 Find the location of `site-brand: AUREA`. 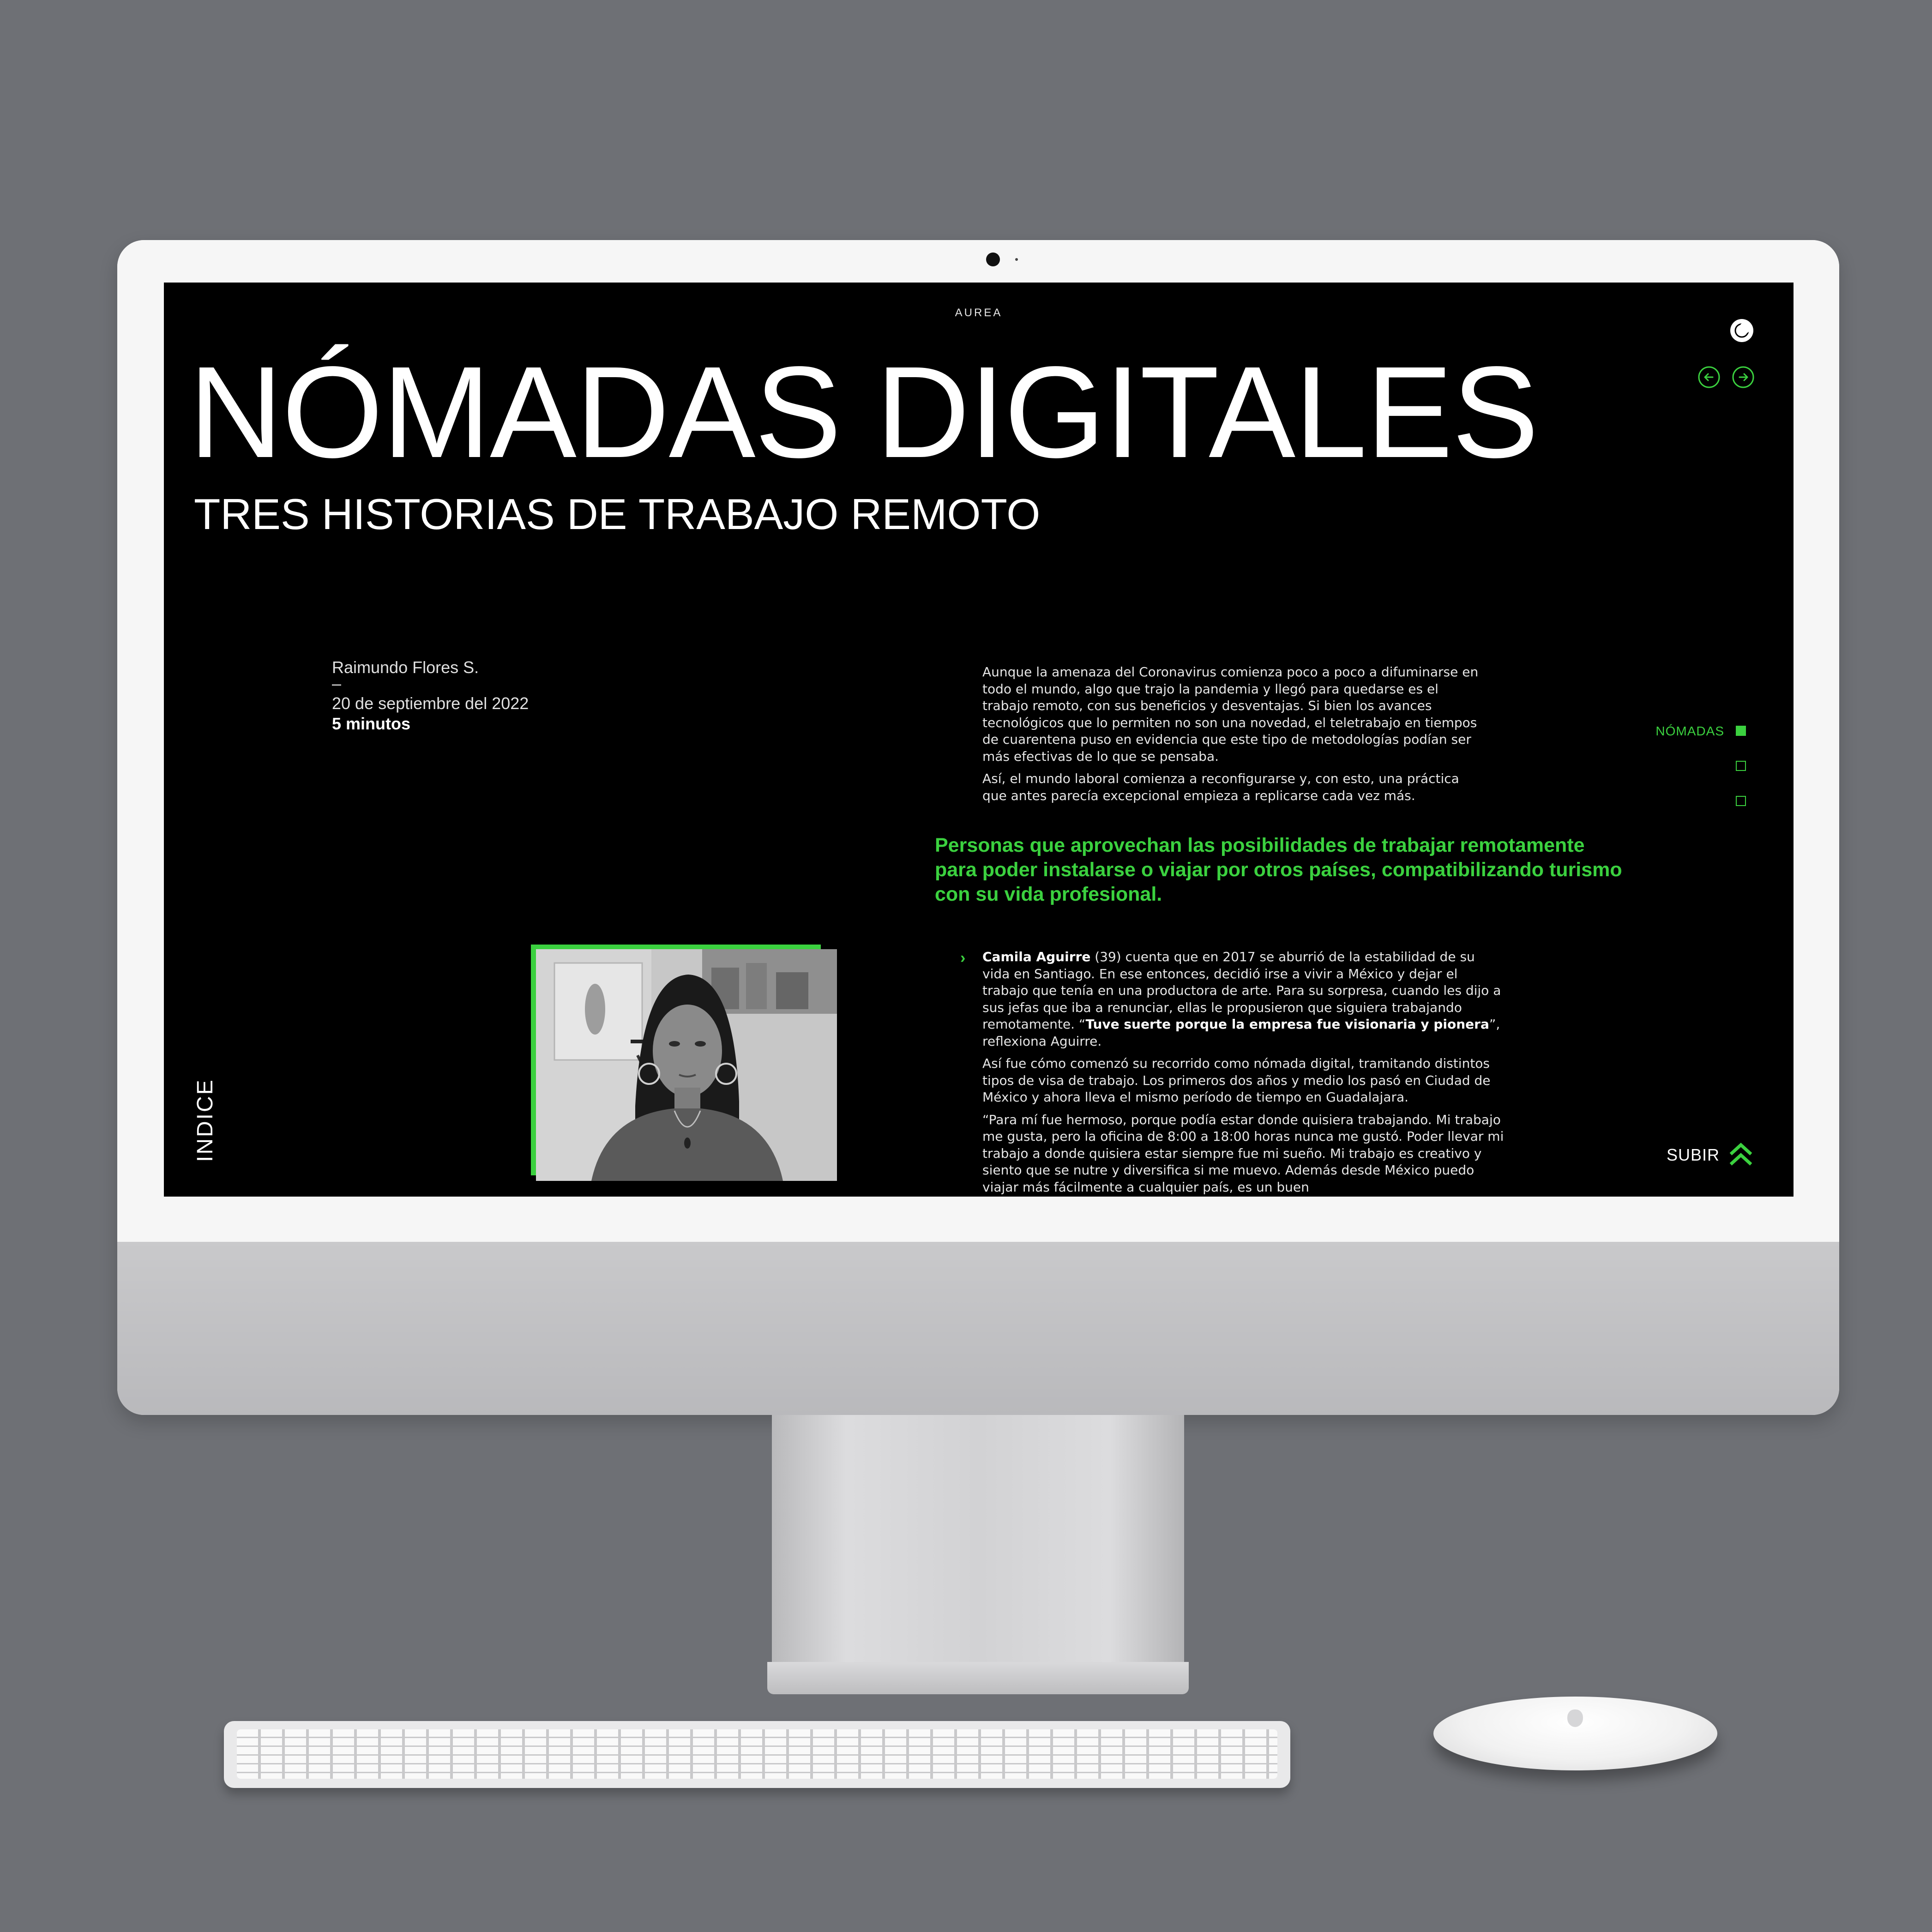

site-brand: AUREA is located at coordinates (979, 313).